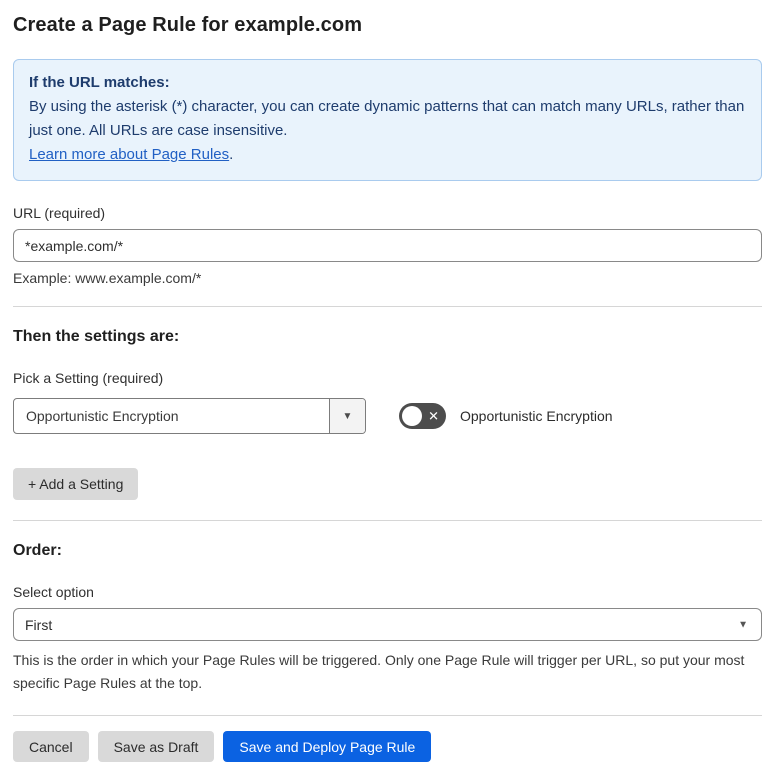 This screenshot has height=782, width=775. What do you see at coordinates (387, 245) in the screenshot?
I see `url-input` at bounding box center [387, 245].